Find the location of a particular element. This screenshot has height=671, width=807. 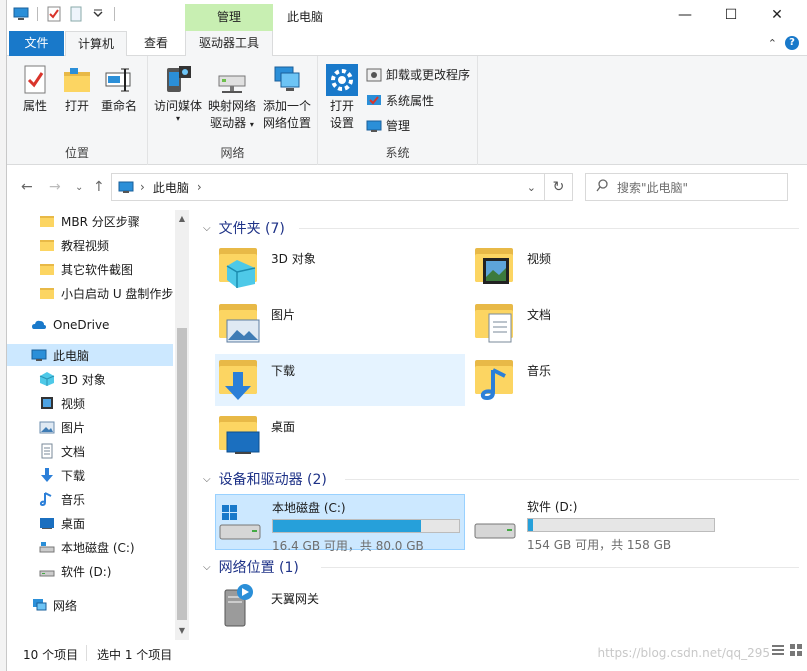

open-button: 打开 is located at coordinates (77, 89).